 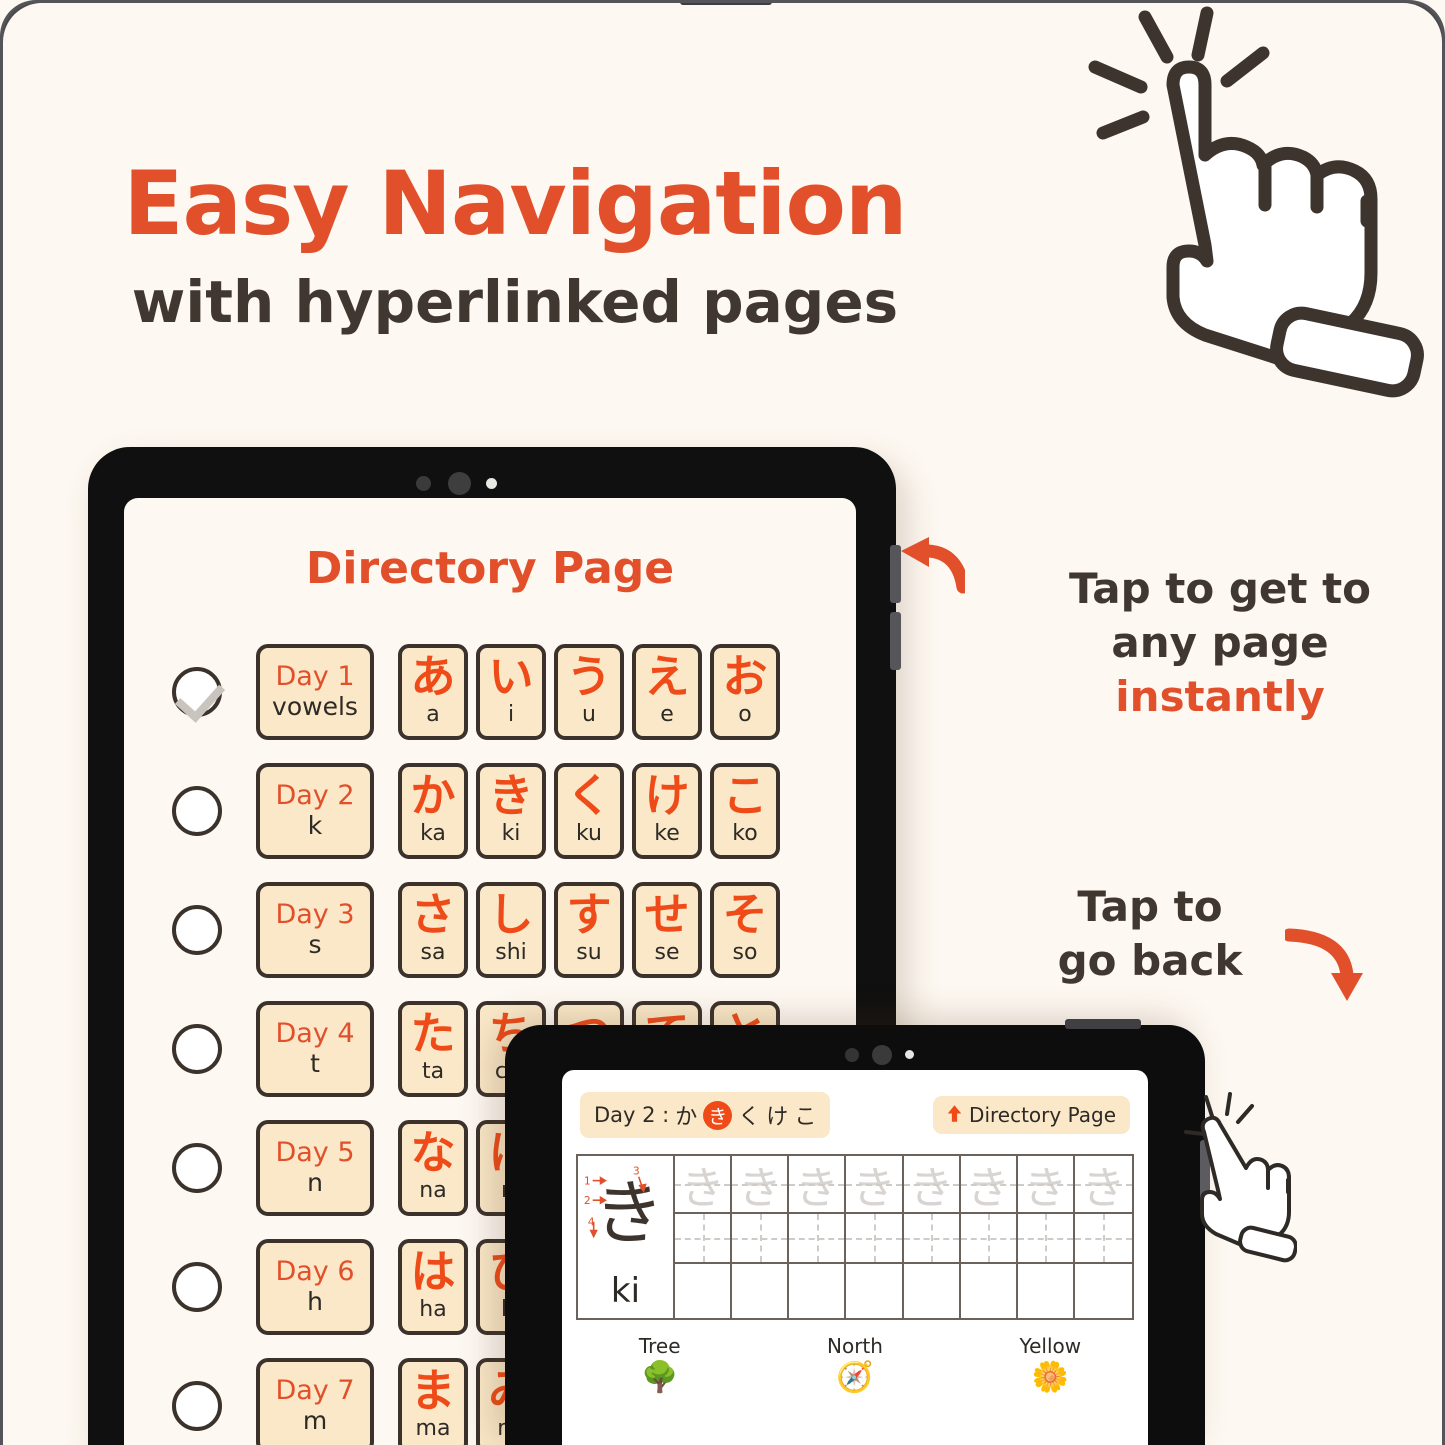 What do you see at coordinates (315, 691) in the screenshot?
I see `day-tile-button: Day 1 vowels` at bounding box center [315, 691].